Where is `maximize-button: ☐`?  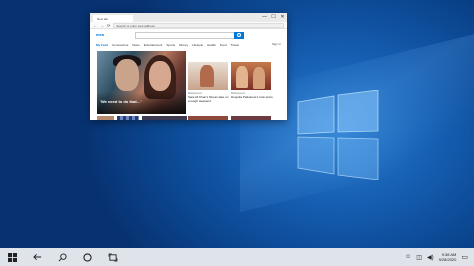 maximize-button: ☐ is located at coordinates (273, 17).